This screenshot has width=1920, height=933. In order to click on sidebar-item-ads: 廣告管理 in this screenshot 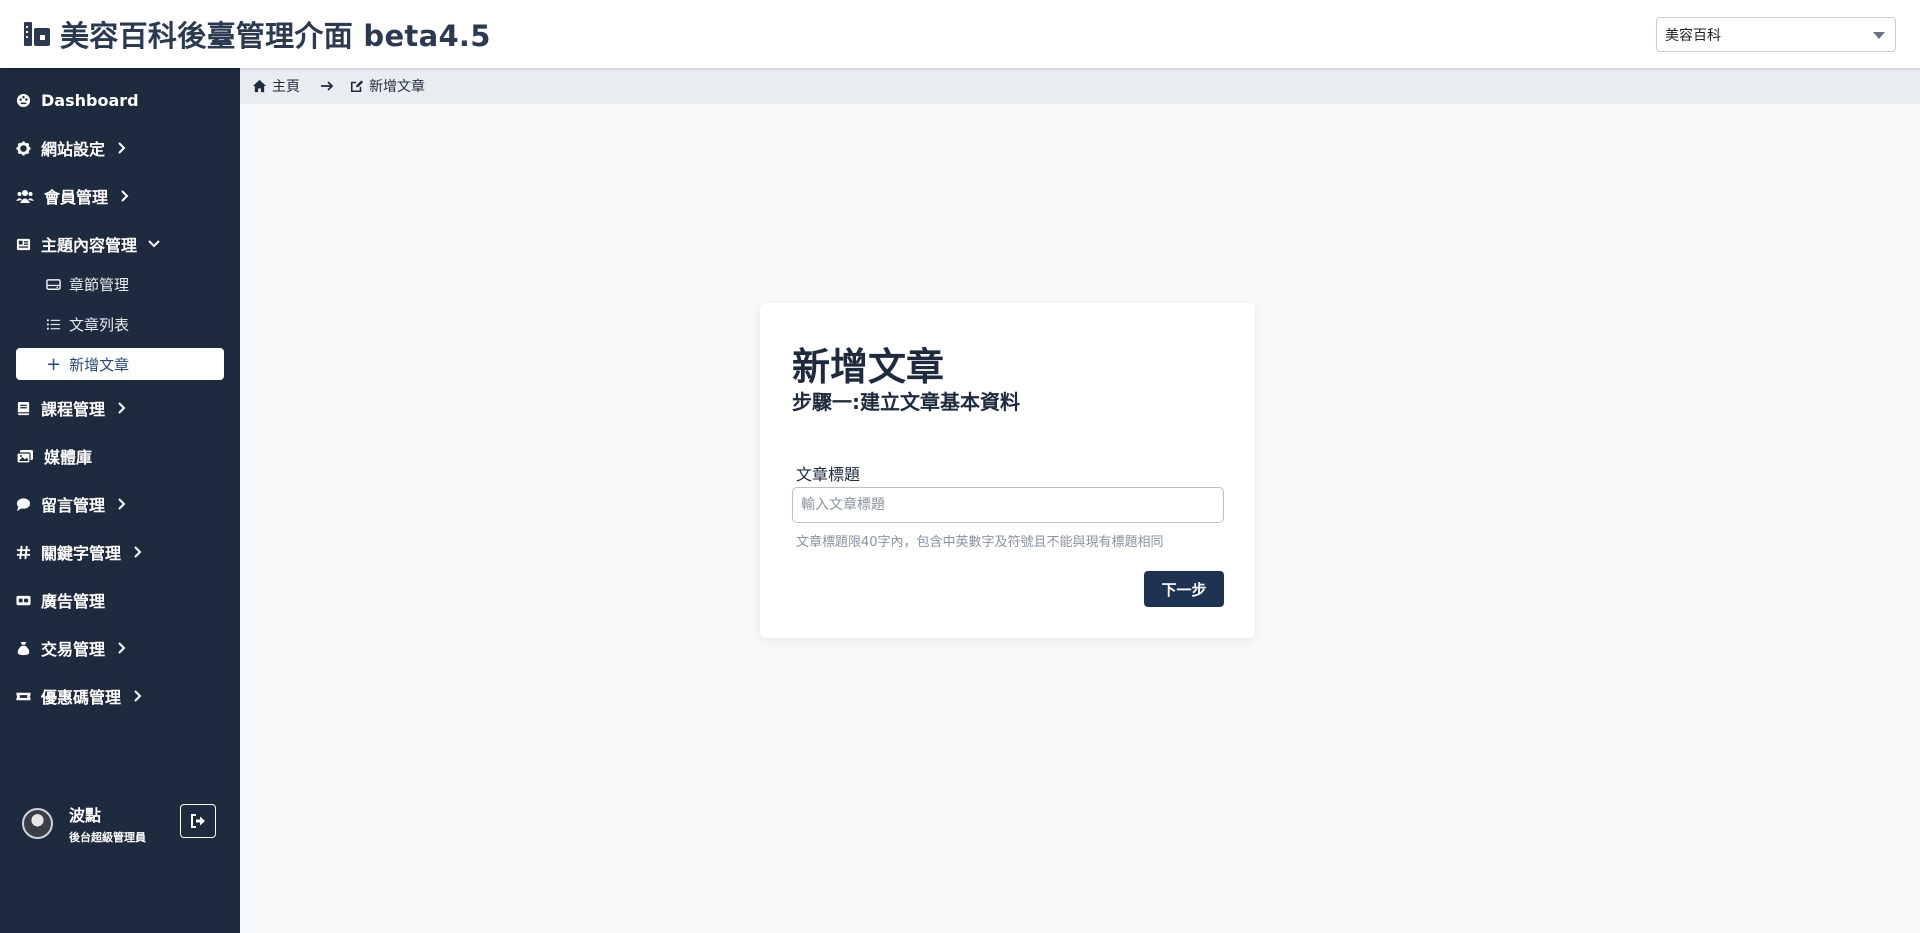, I will do `click(120, 600)`.